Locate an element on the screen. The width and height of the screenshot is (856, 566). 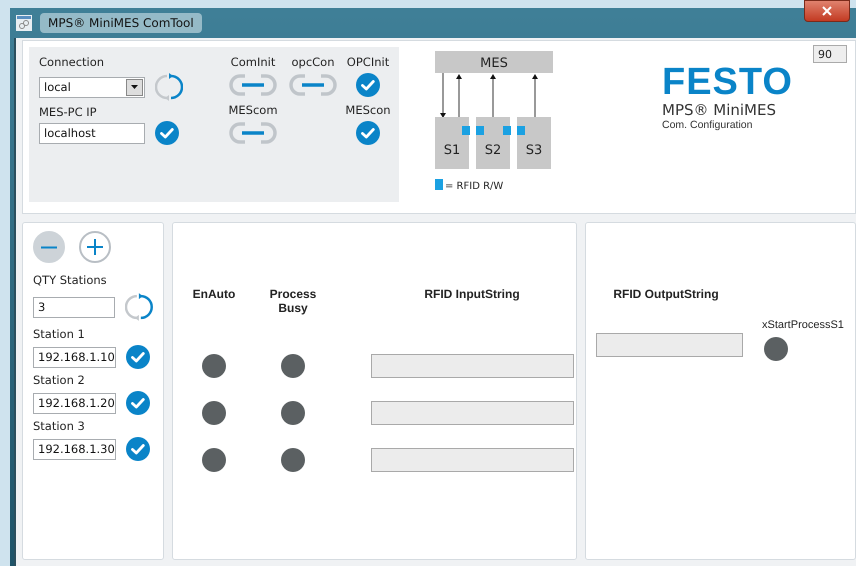
ip-field: localhost is located at coordinates (92, 133).